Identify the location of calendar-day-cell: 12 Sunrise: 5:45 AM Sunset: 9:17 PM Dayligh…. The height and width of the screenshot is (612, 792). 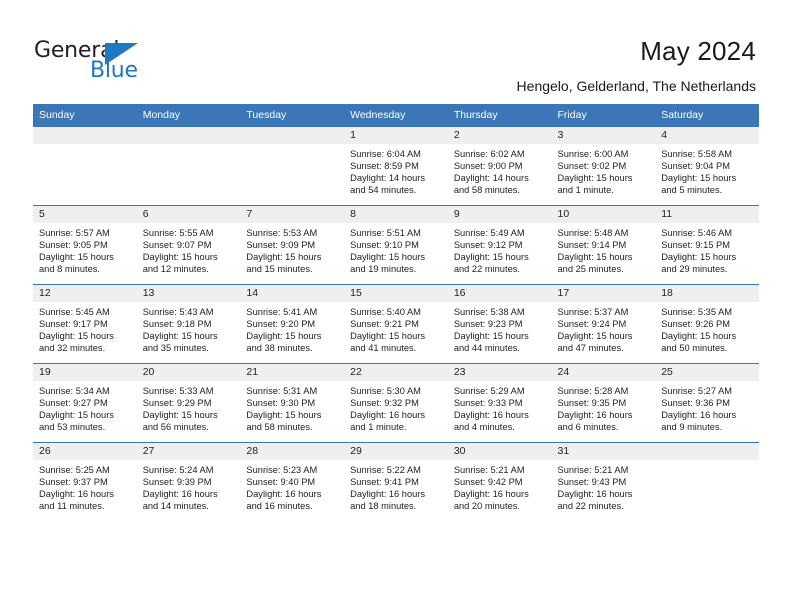
(85, 324).